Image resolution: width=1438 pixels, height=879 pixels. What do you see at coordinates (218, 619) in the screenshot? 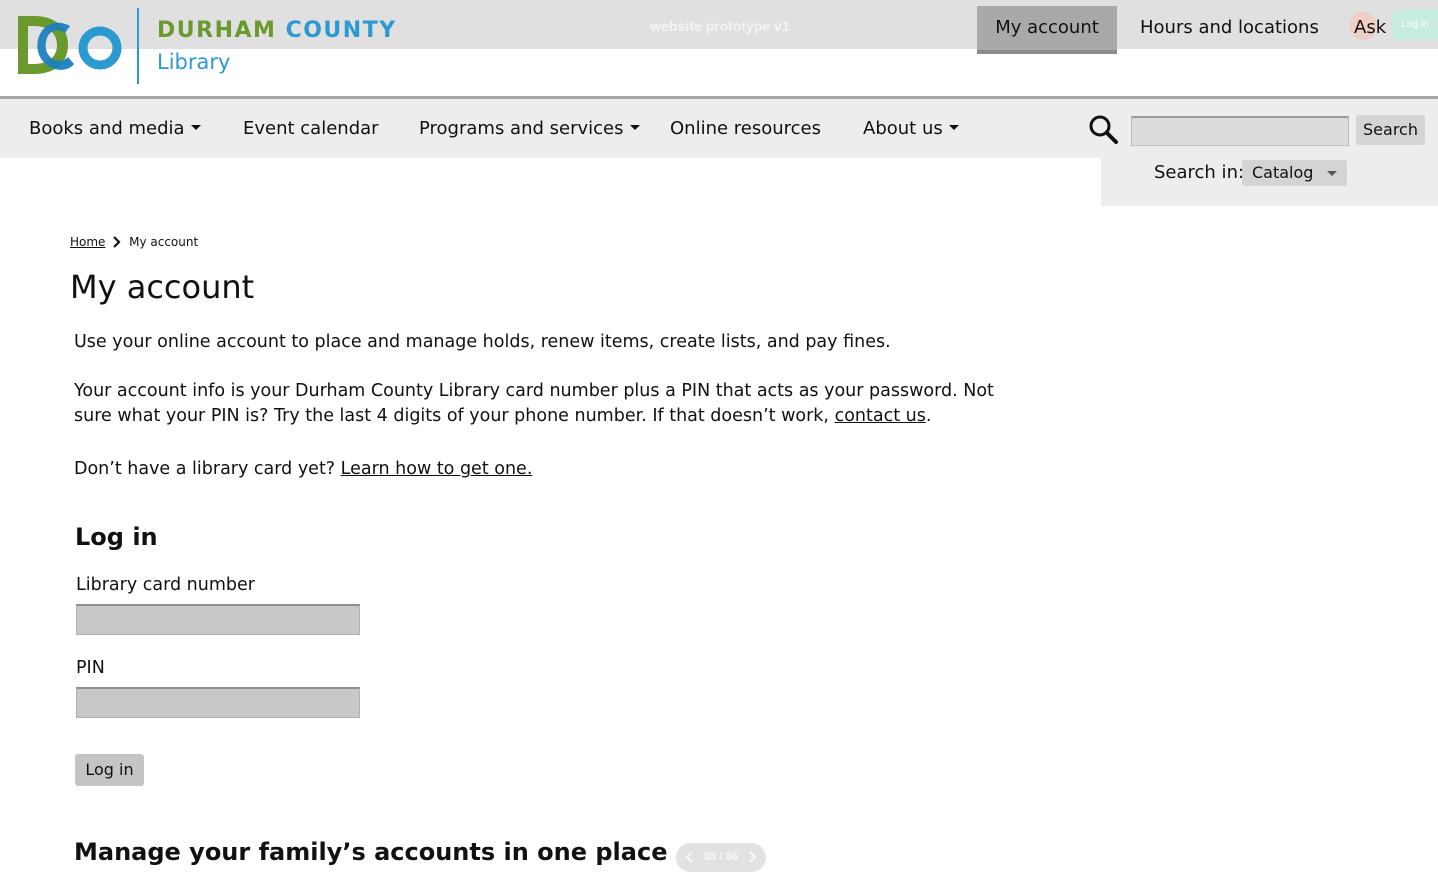
I see `card-number-input` at bounding box center [218, 619].